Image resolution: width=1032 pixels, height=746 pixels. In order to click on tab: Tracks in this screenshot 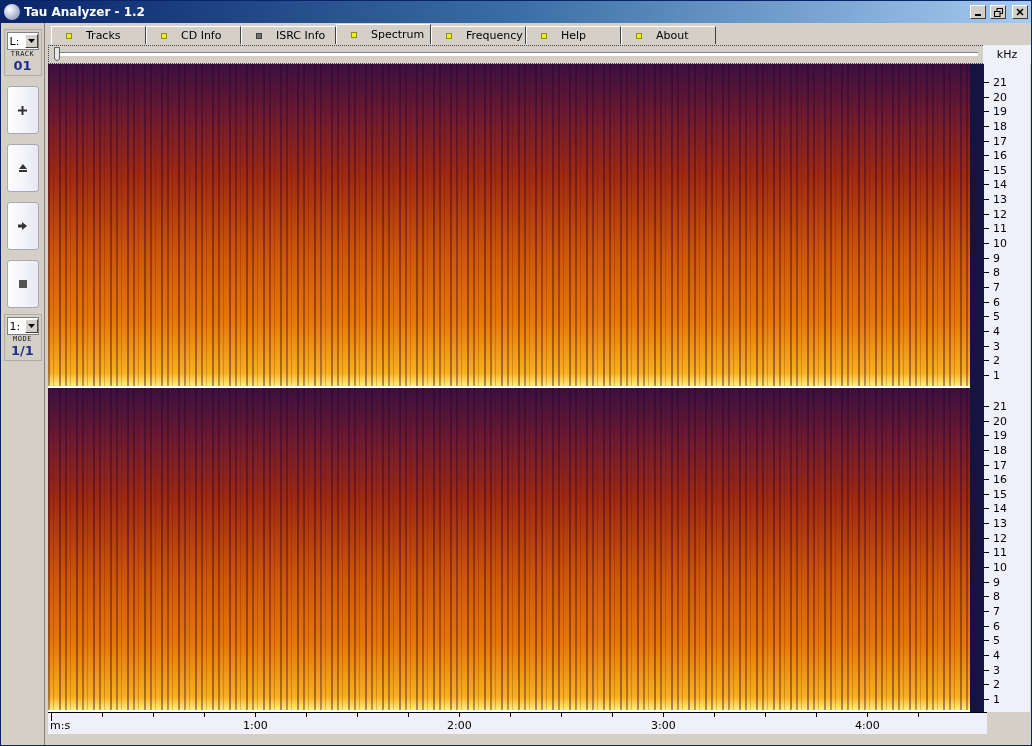, I will do `click(98, 35)`.